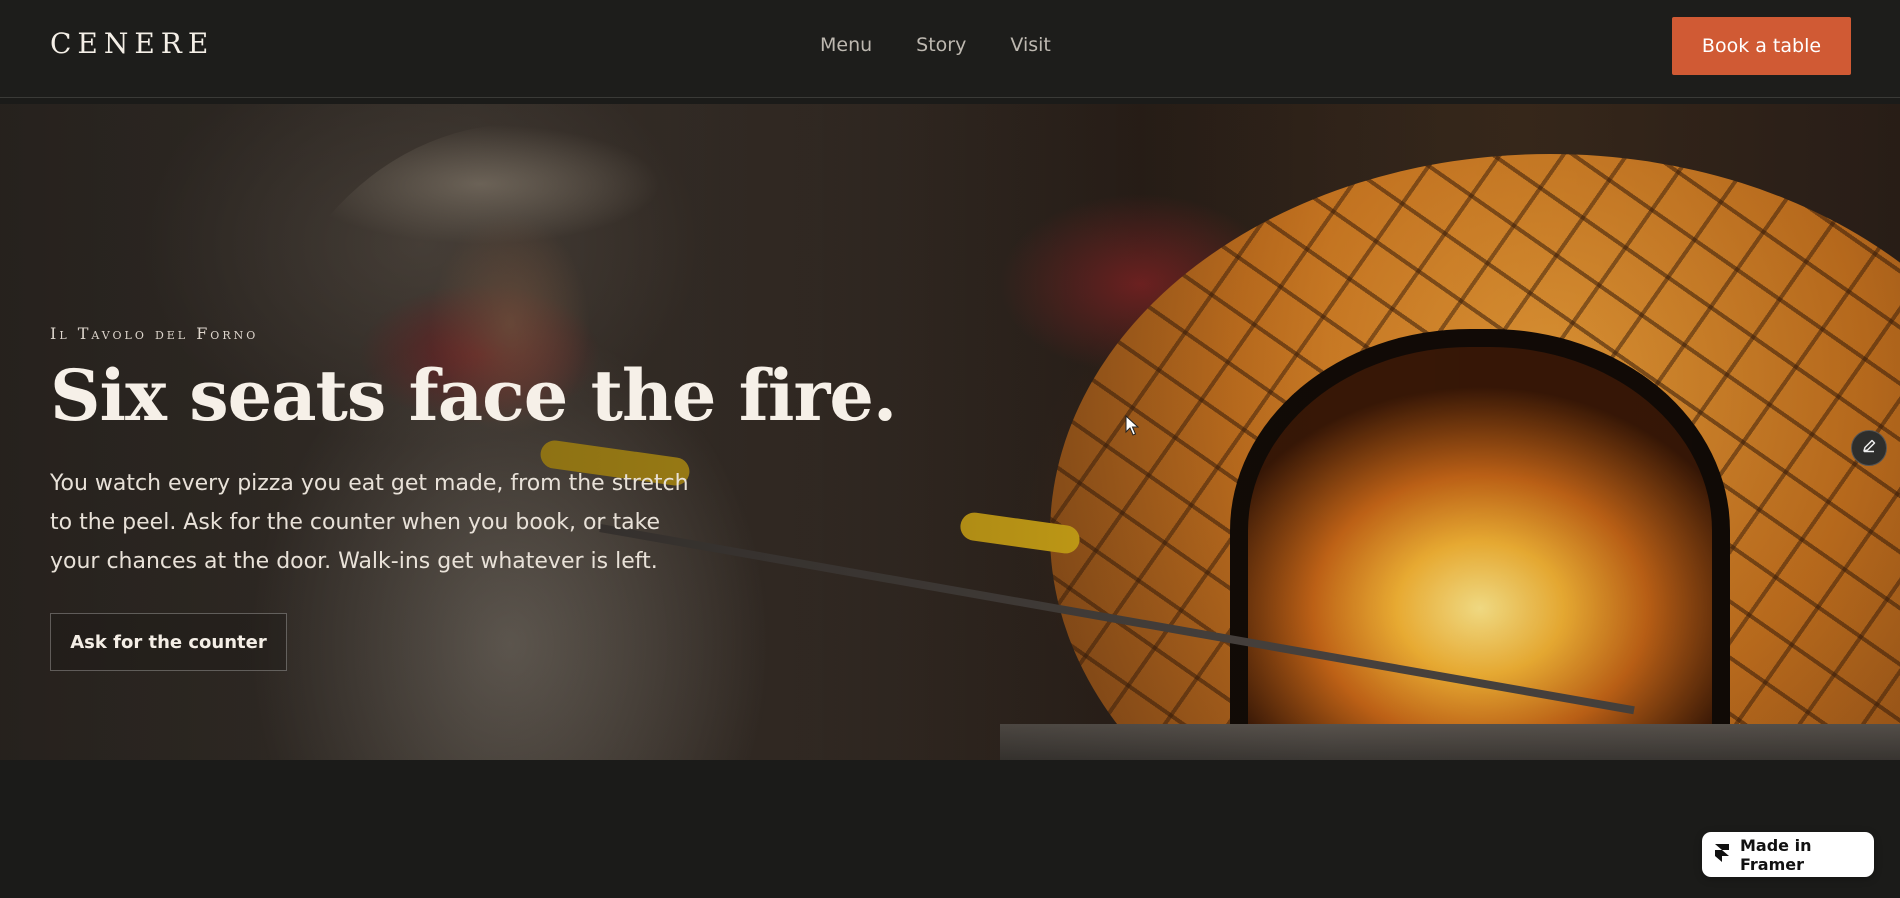  I want to click on hero-headline: Six seats face the fire., so click(473, 395).